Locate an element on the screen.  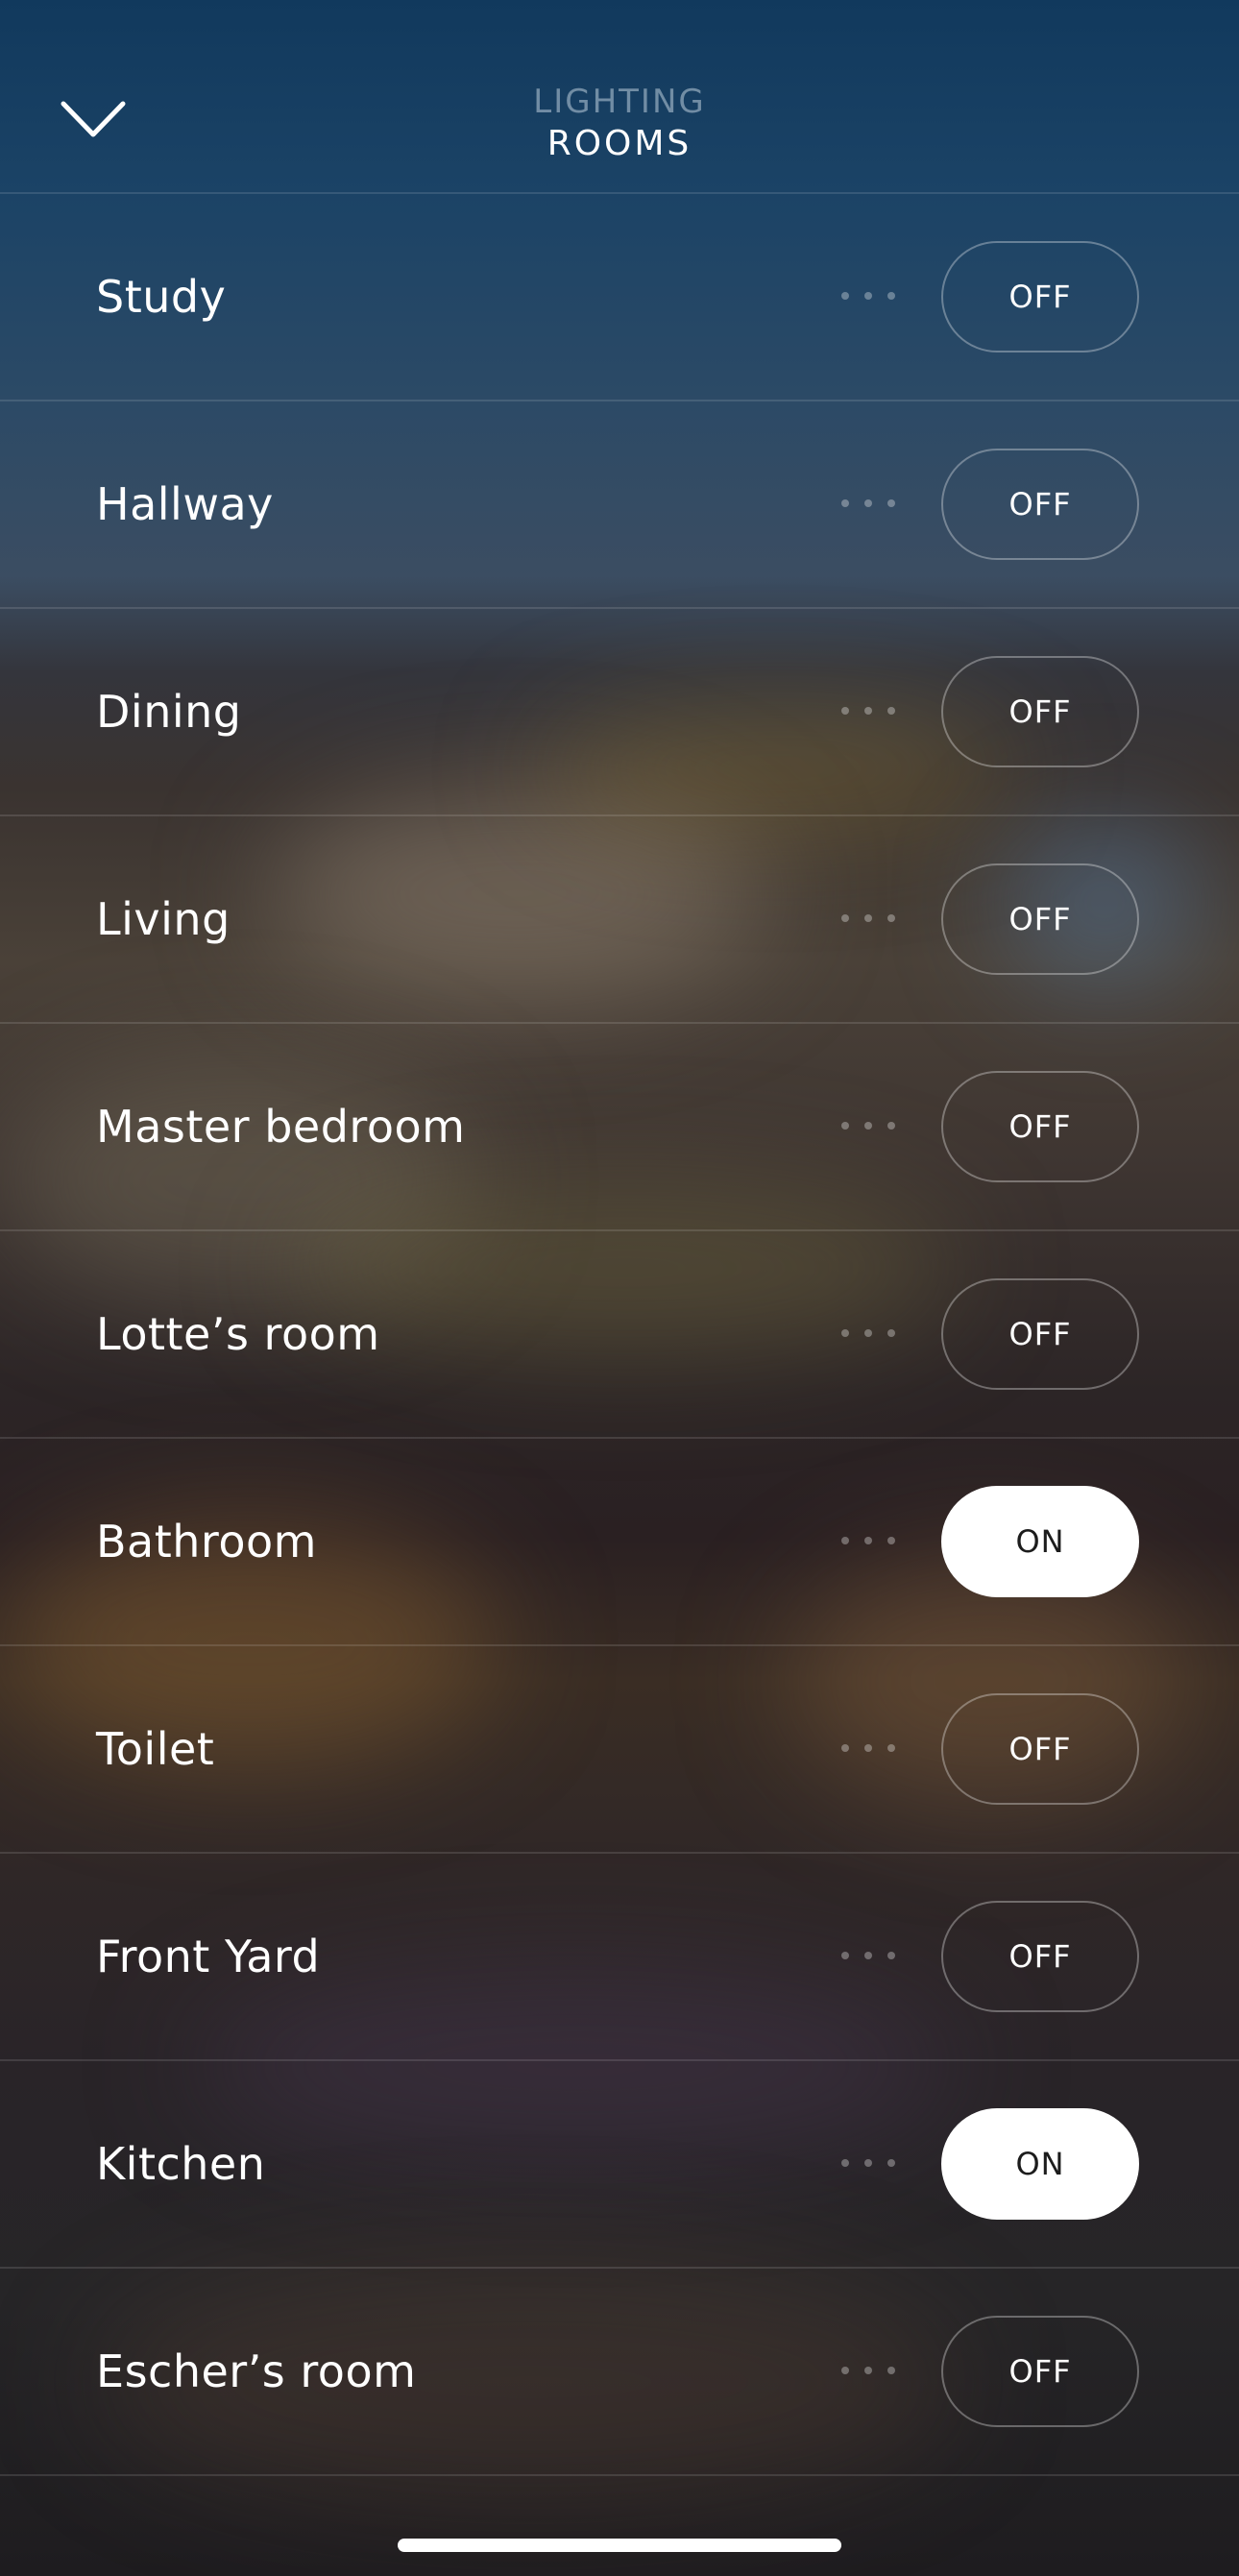
room-name: Toilet is located at coordinates (155, 1749).